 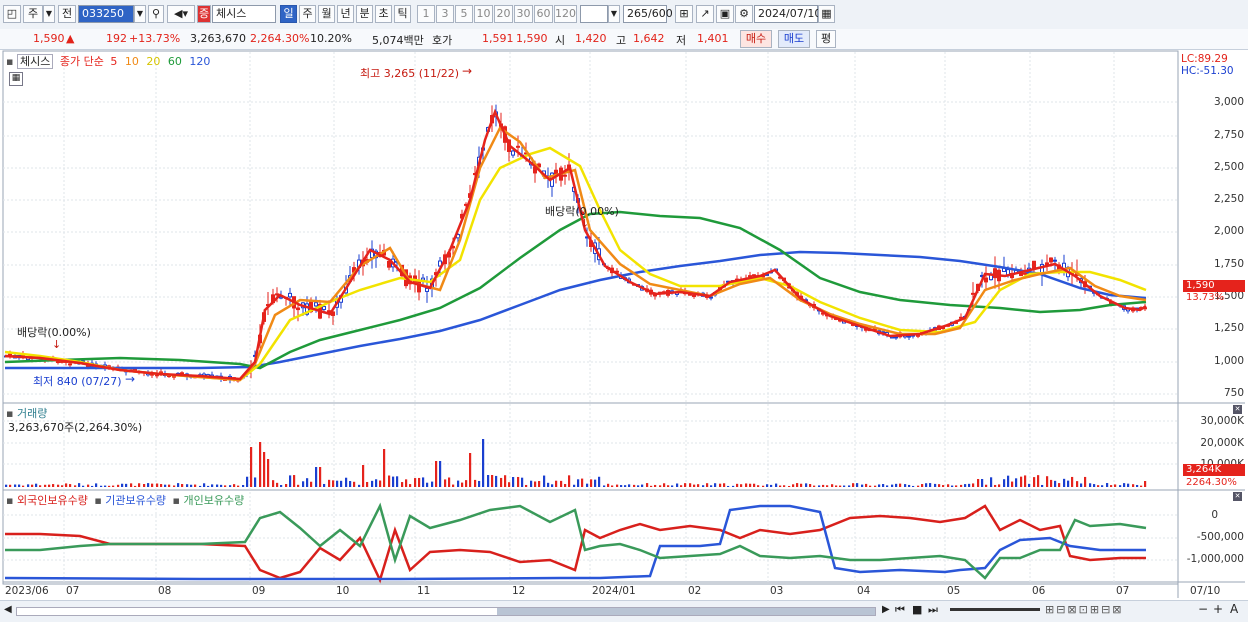 What do you see at coordinates (543, 14) in the screenshot?
I see `interval-60-button: 60` at bounding box center [543, 14].